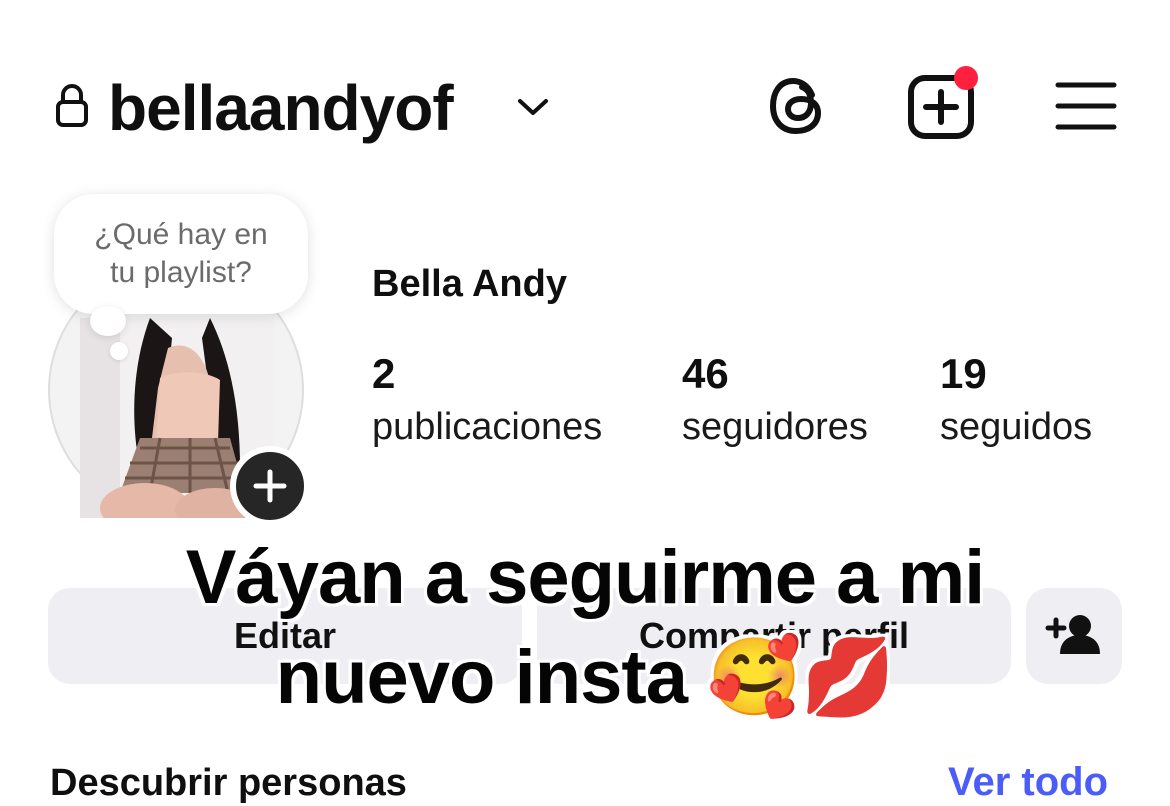  What do you see at coordinates (181, 234) in the screenshot?
I see `note-text-line1: ¿Qué hay en` at bounding box center [181, 234].